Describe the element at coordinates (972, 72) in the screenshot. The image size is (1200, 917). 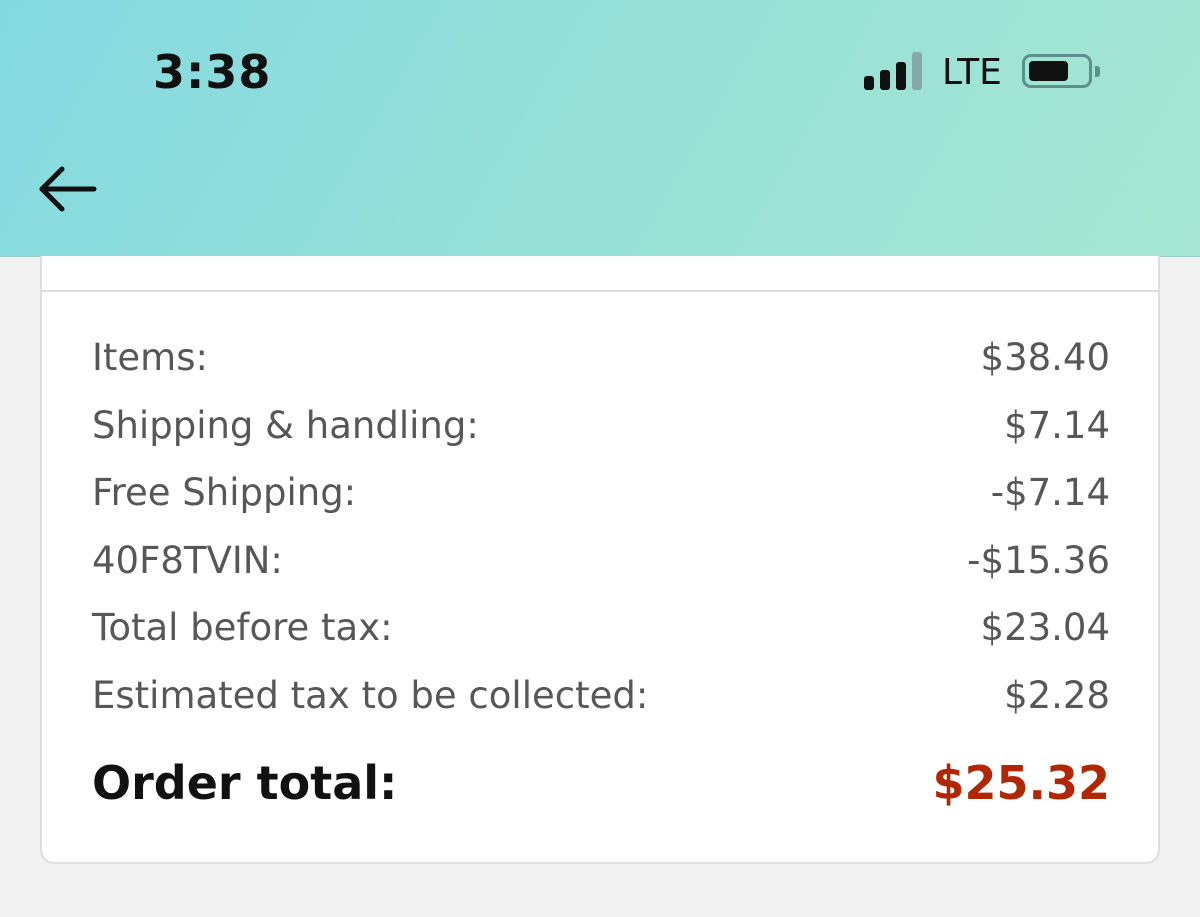
I see `network-type: LTE` at that location.